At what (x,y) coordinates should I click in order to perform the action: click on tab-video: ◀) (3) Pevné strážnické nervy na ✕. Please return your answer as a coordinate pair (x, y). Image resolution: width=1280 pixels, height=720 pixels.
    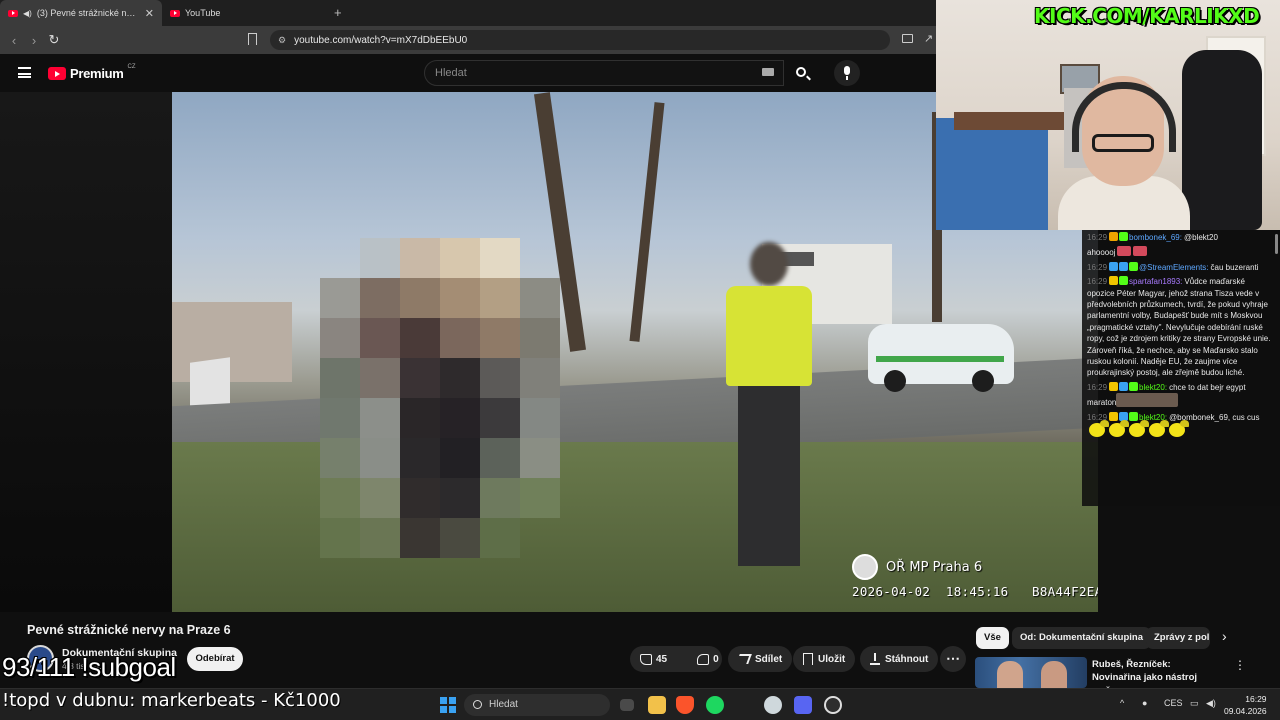
    Looking at the image, I should click on (81, 13).